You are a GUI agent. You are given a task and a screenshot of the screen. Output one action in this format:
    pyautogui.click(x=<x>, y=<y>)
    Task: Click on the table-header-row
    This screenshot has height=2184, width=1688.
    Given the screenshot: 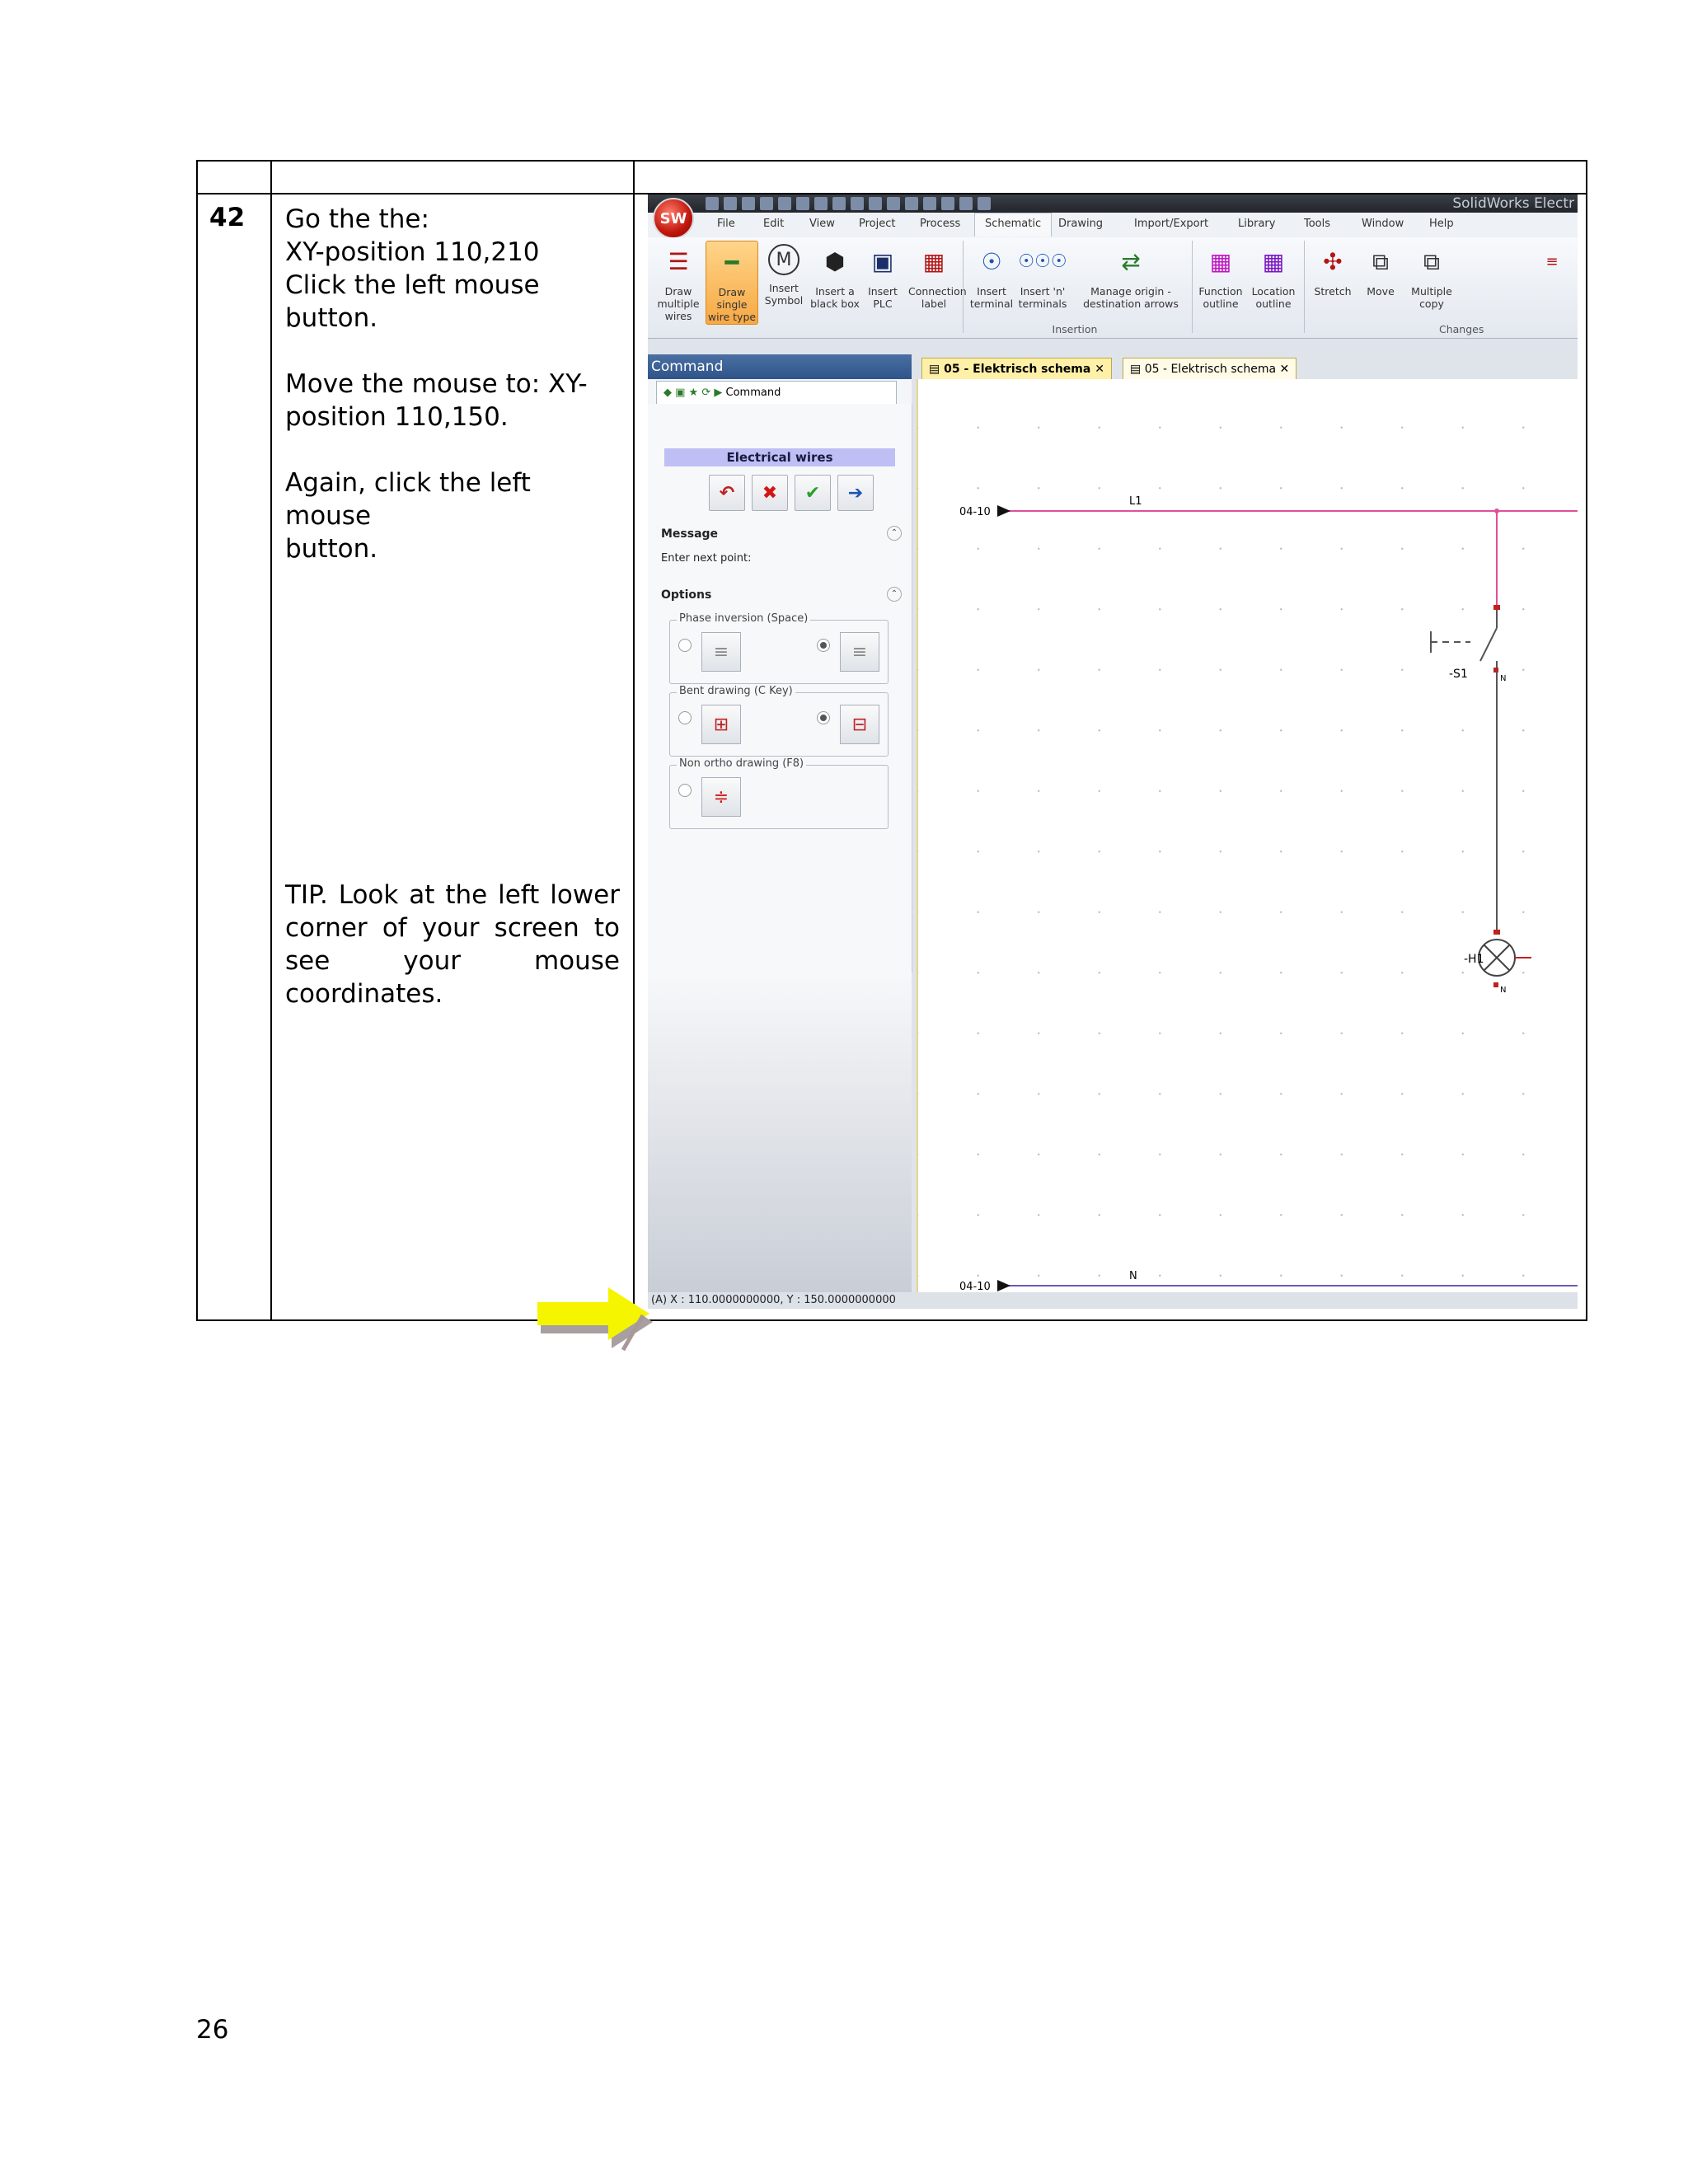 What is the action you would take?
    pyautogui.click(x=892, y=177)
    